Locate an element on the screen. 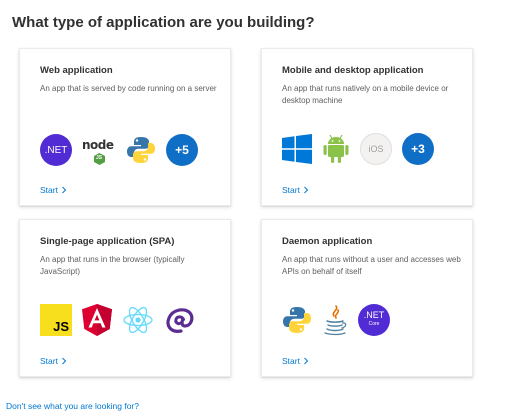 Image resolution: width=512 pixels, height=420 pixels. react-icon is located at coordinates (138, 320).